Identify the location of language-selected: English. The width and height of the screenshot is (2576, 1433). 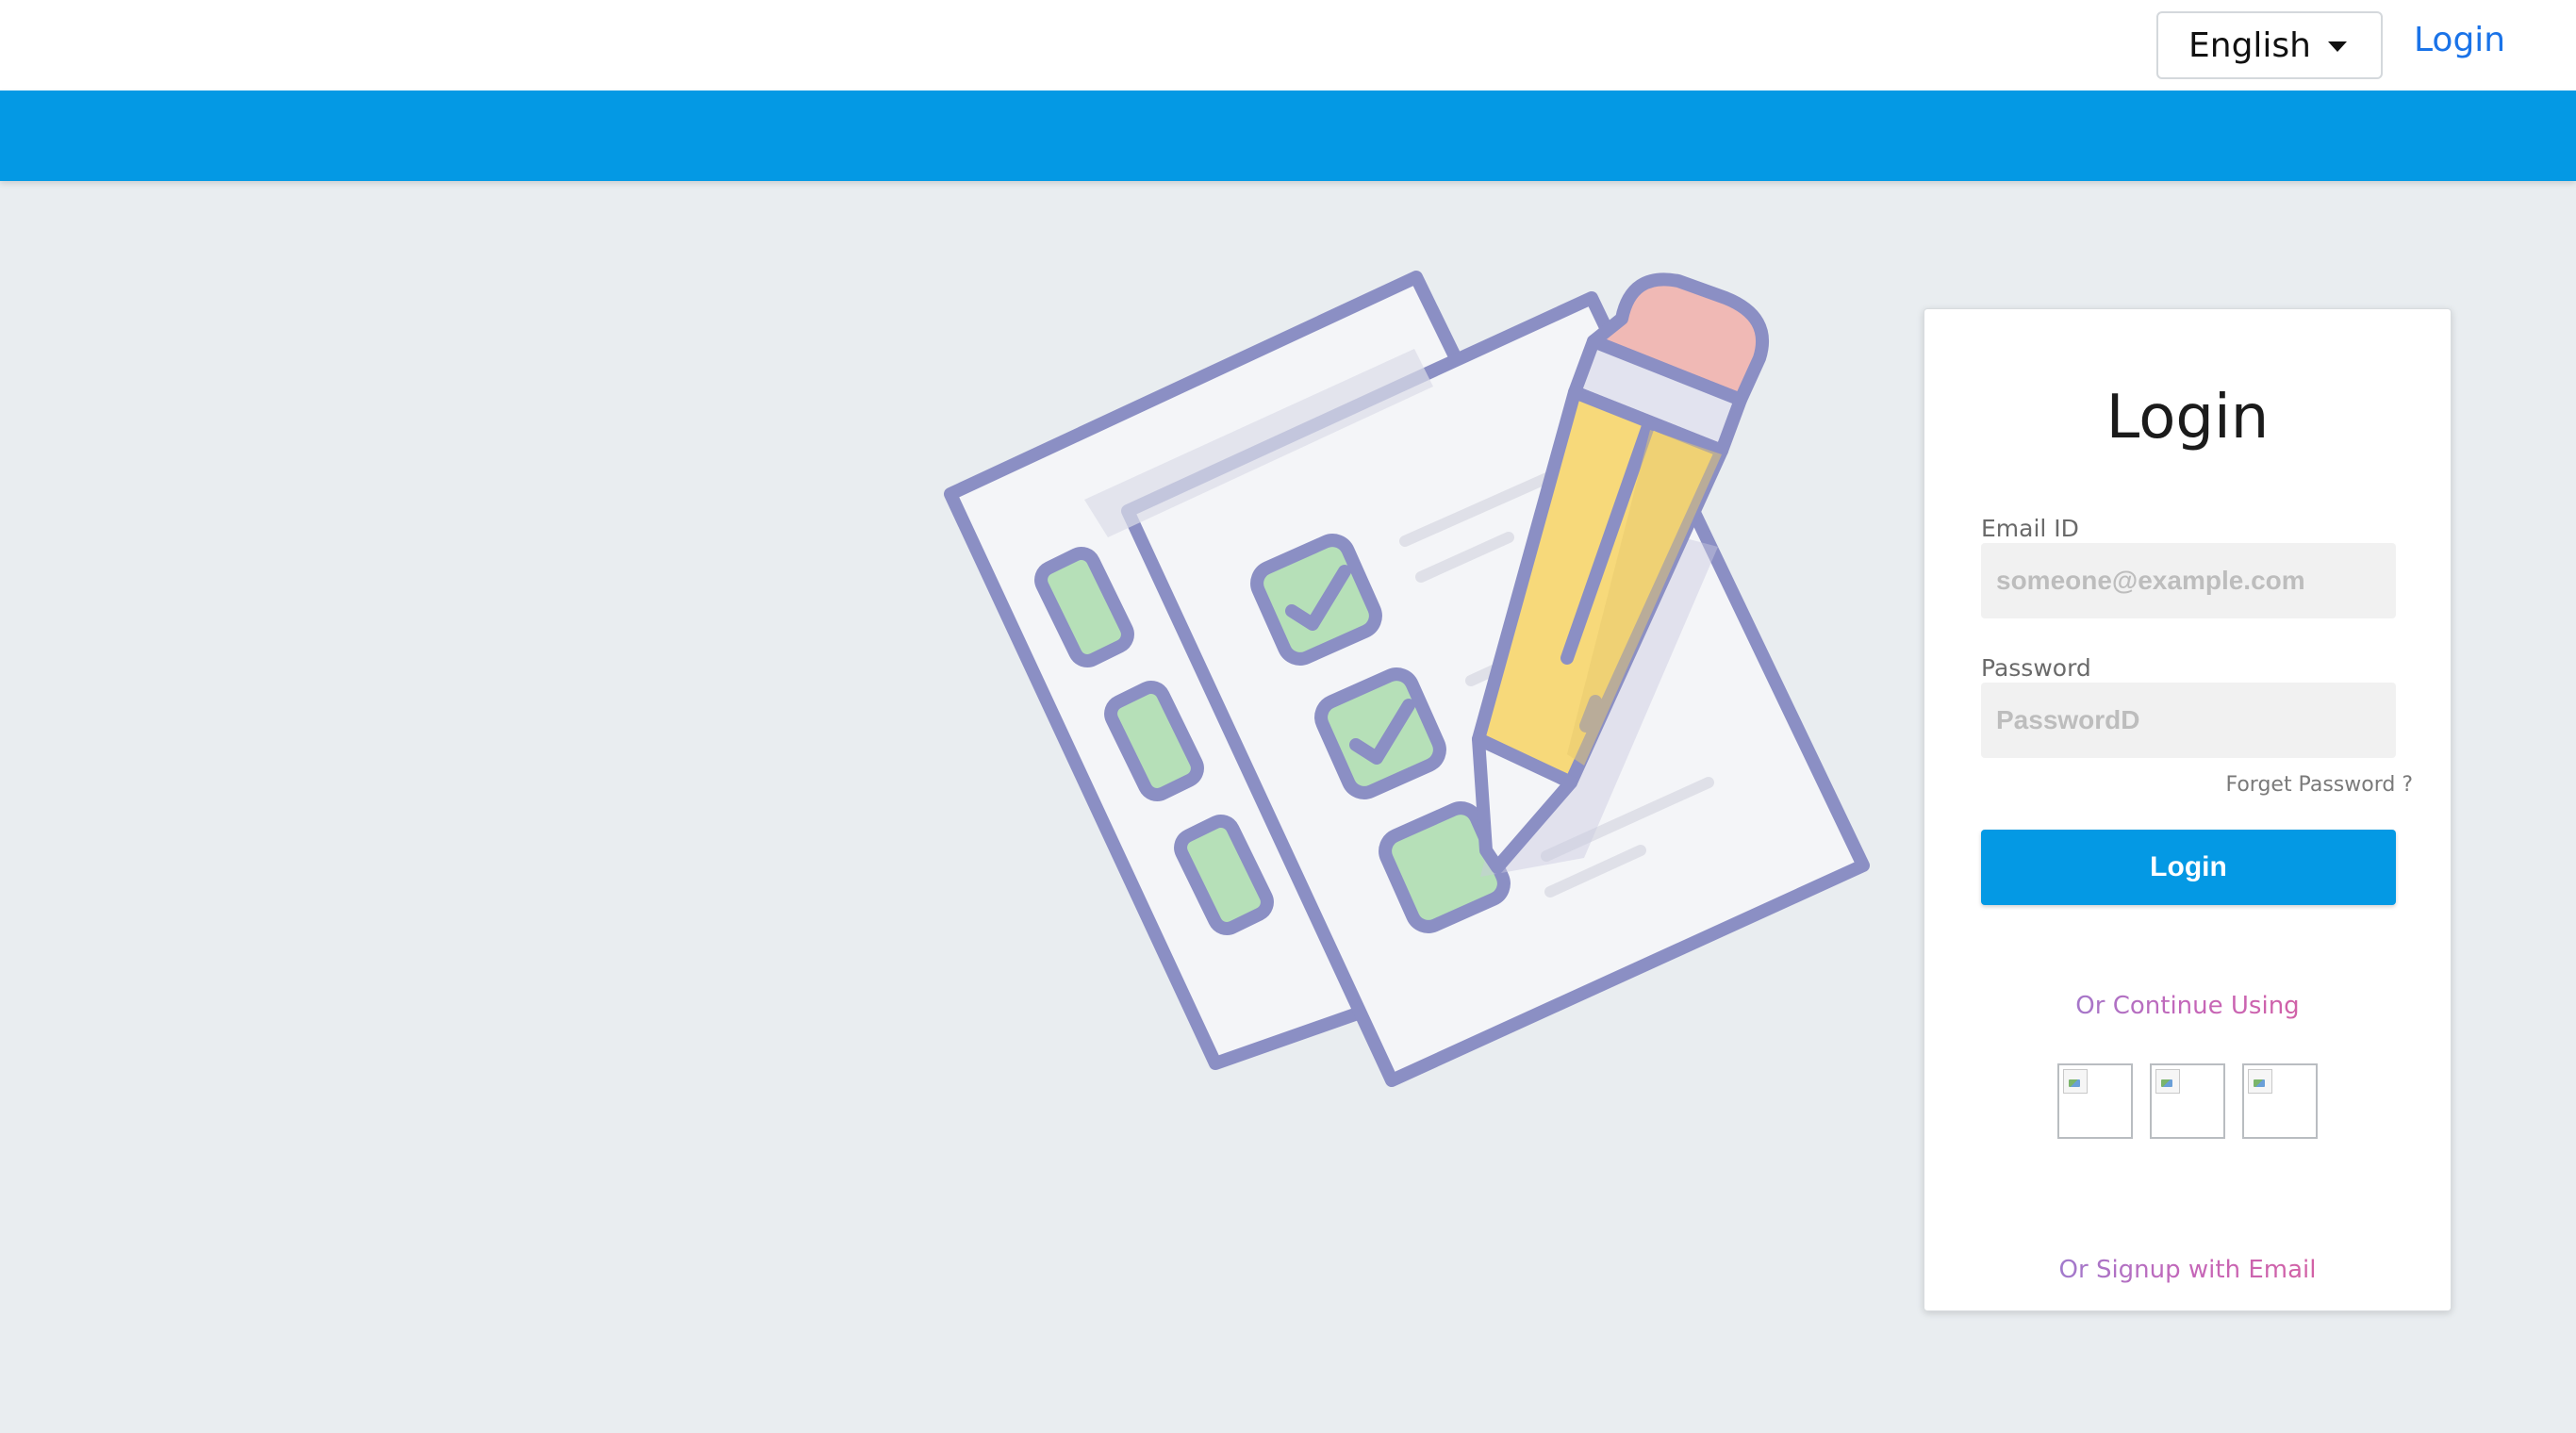
(2249, 45).